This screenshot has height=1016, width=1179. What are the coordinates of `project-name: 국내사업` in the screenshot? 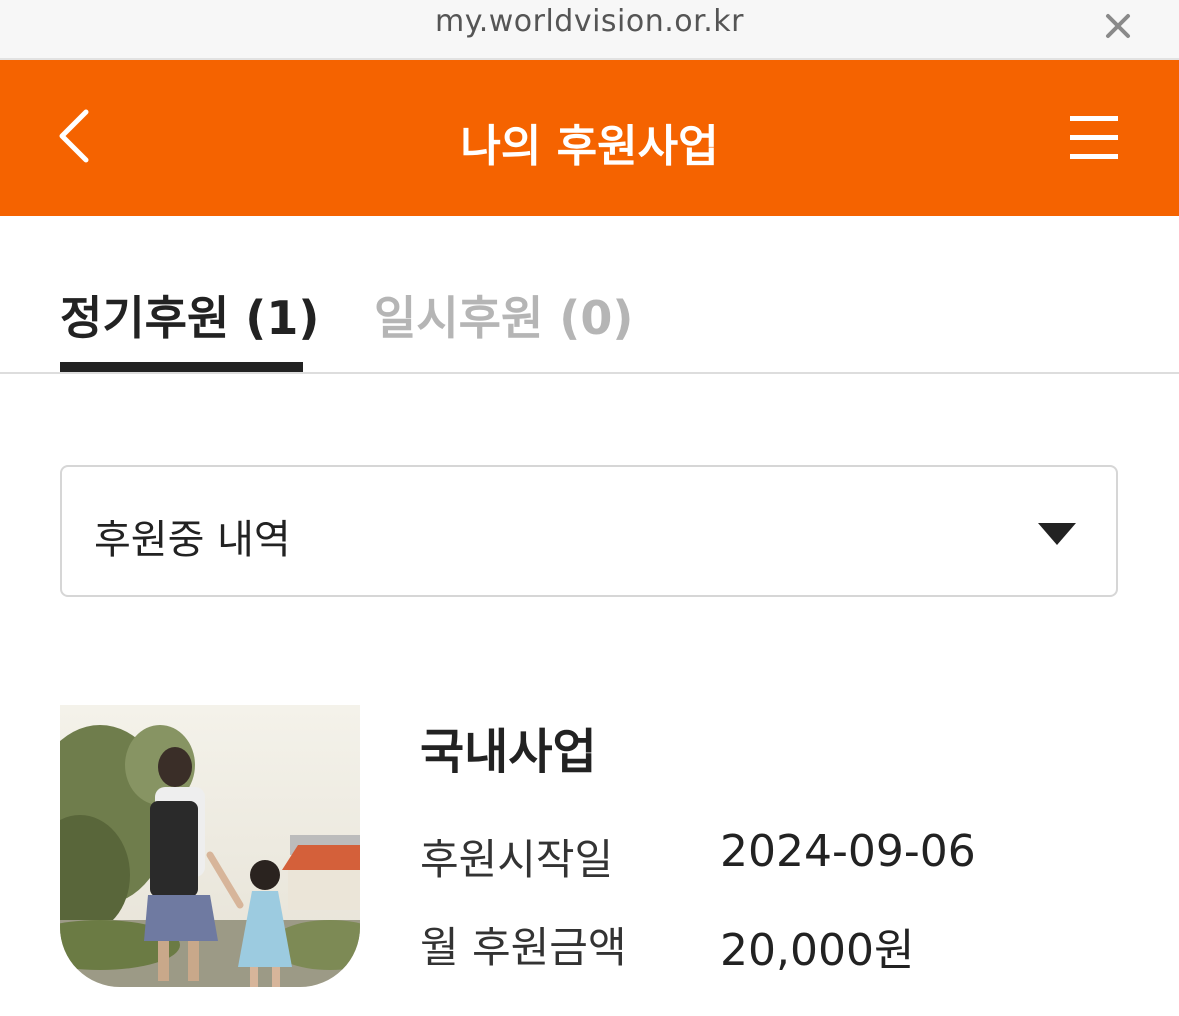 It's located at (508, 752).